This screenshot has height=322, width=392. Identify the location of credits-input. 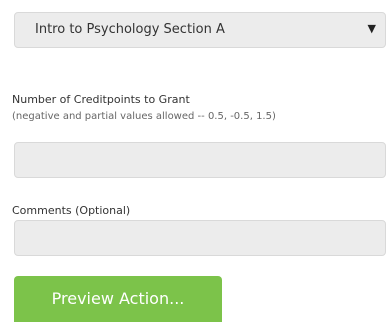
(200, 160).